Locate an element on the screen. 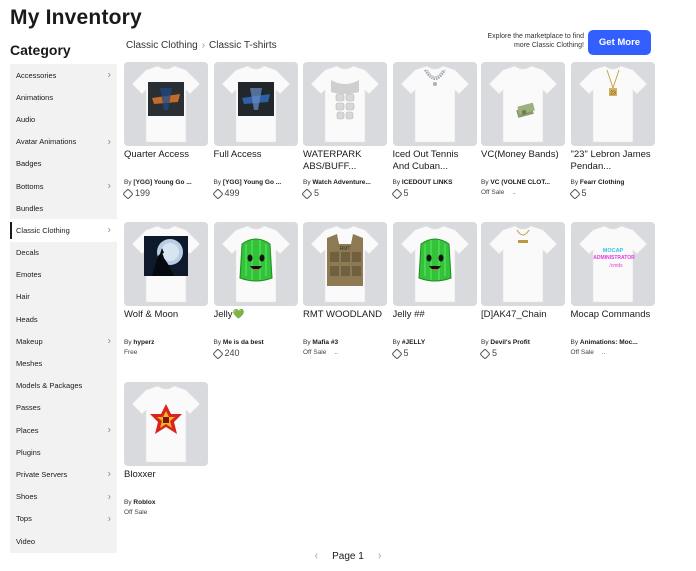 The image size is (696, 571). item-name: Jelly💚 is located at coordinates (256, 322).